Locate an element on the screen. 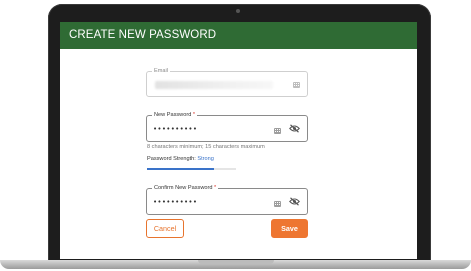 The image size is (471, 271). confirm-password-value: •••••••••• is located at coordinates (175, 202).